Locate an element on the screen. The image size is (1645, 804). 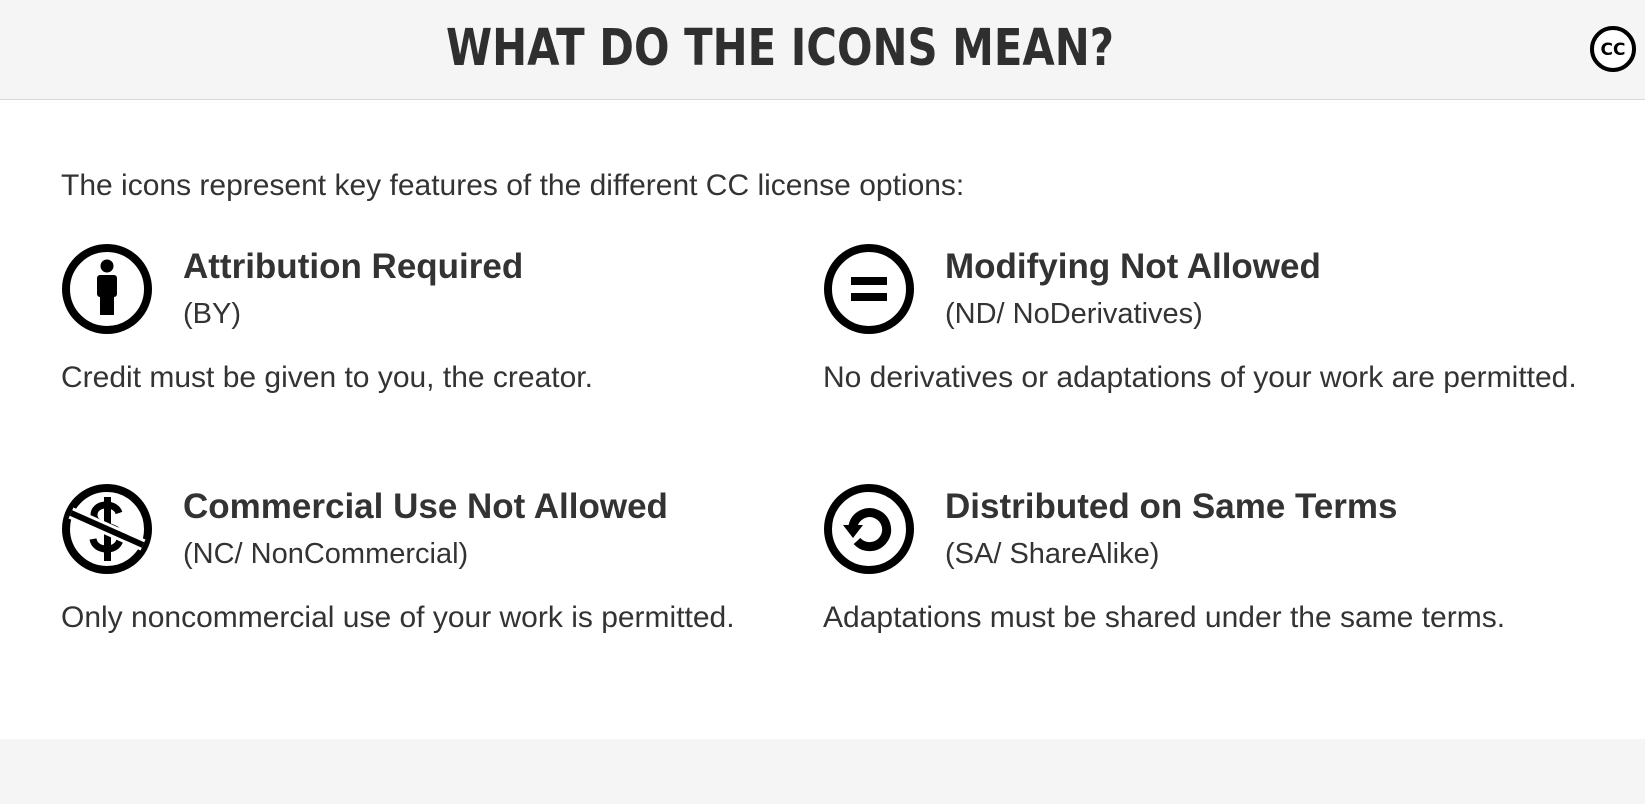
share-alike-icon is located at coordinates (869, 529).